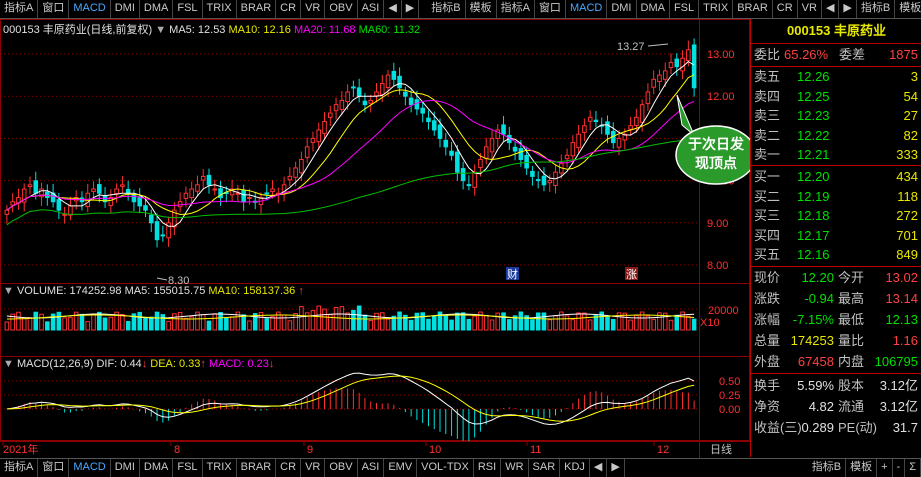 This screenshot has height=477, width=921. I want to click on tab-item: 指标A, so click(19, 468).